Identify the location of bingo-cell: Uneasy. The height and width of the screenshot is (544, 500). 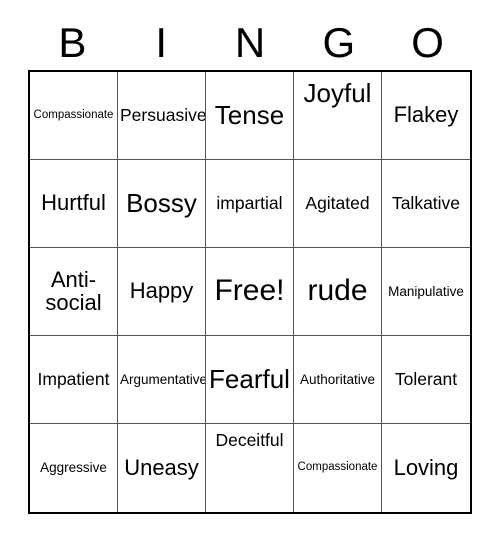
(162, 468).